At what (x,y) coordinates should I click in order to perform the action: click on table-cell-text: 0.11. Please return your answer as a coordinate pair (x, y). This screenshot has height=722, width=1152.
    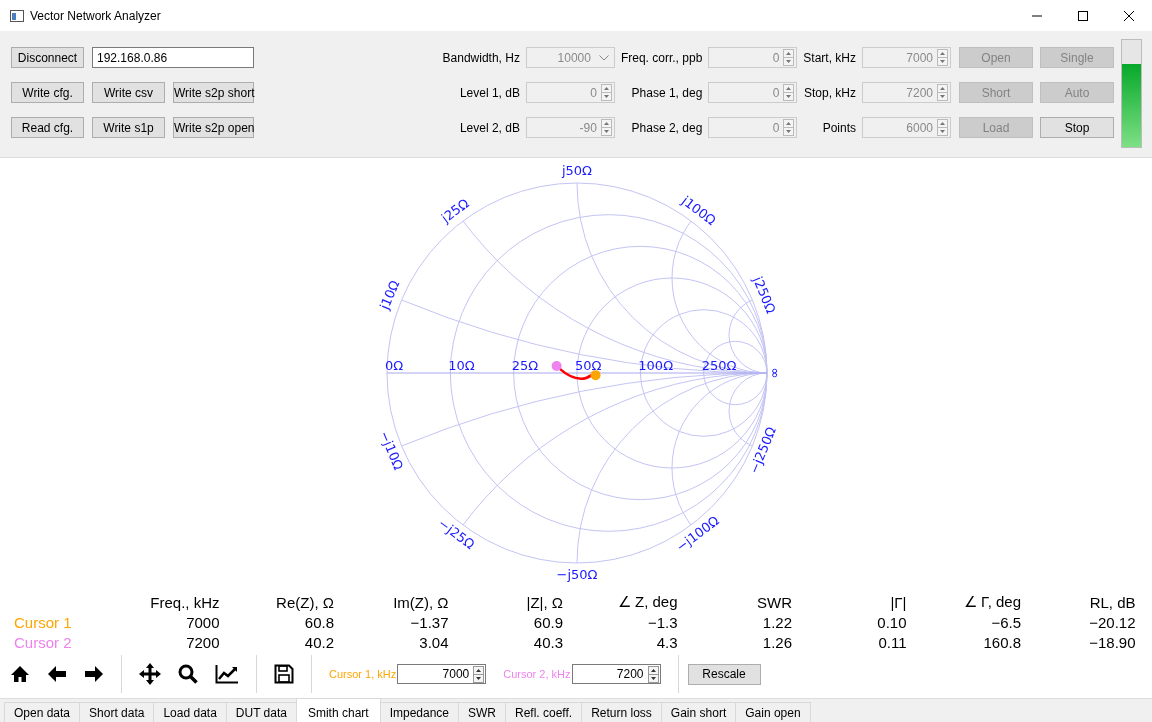
    Looking at the image, I should click on (892, 642).